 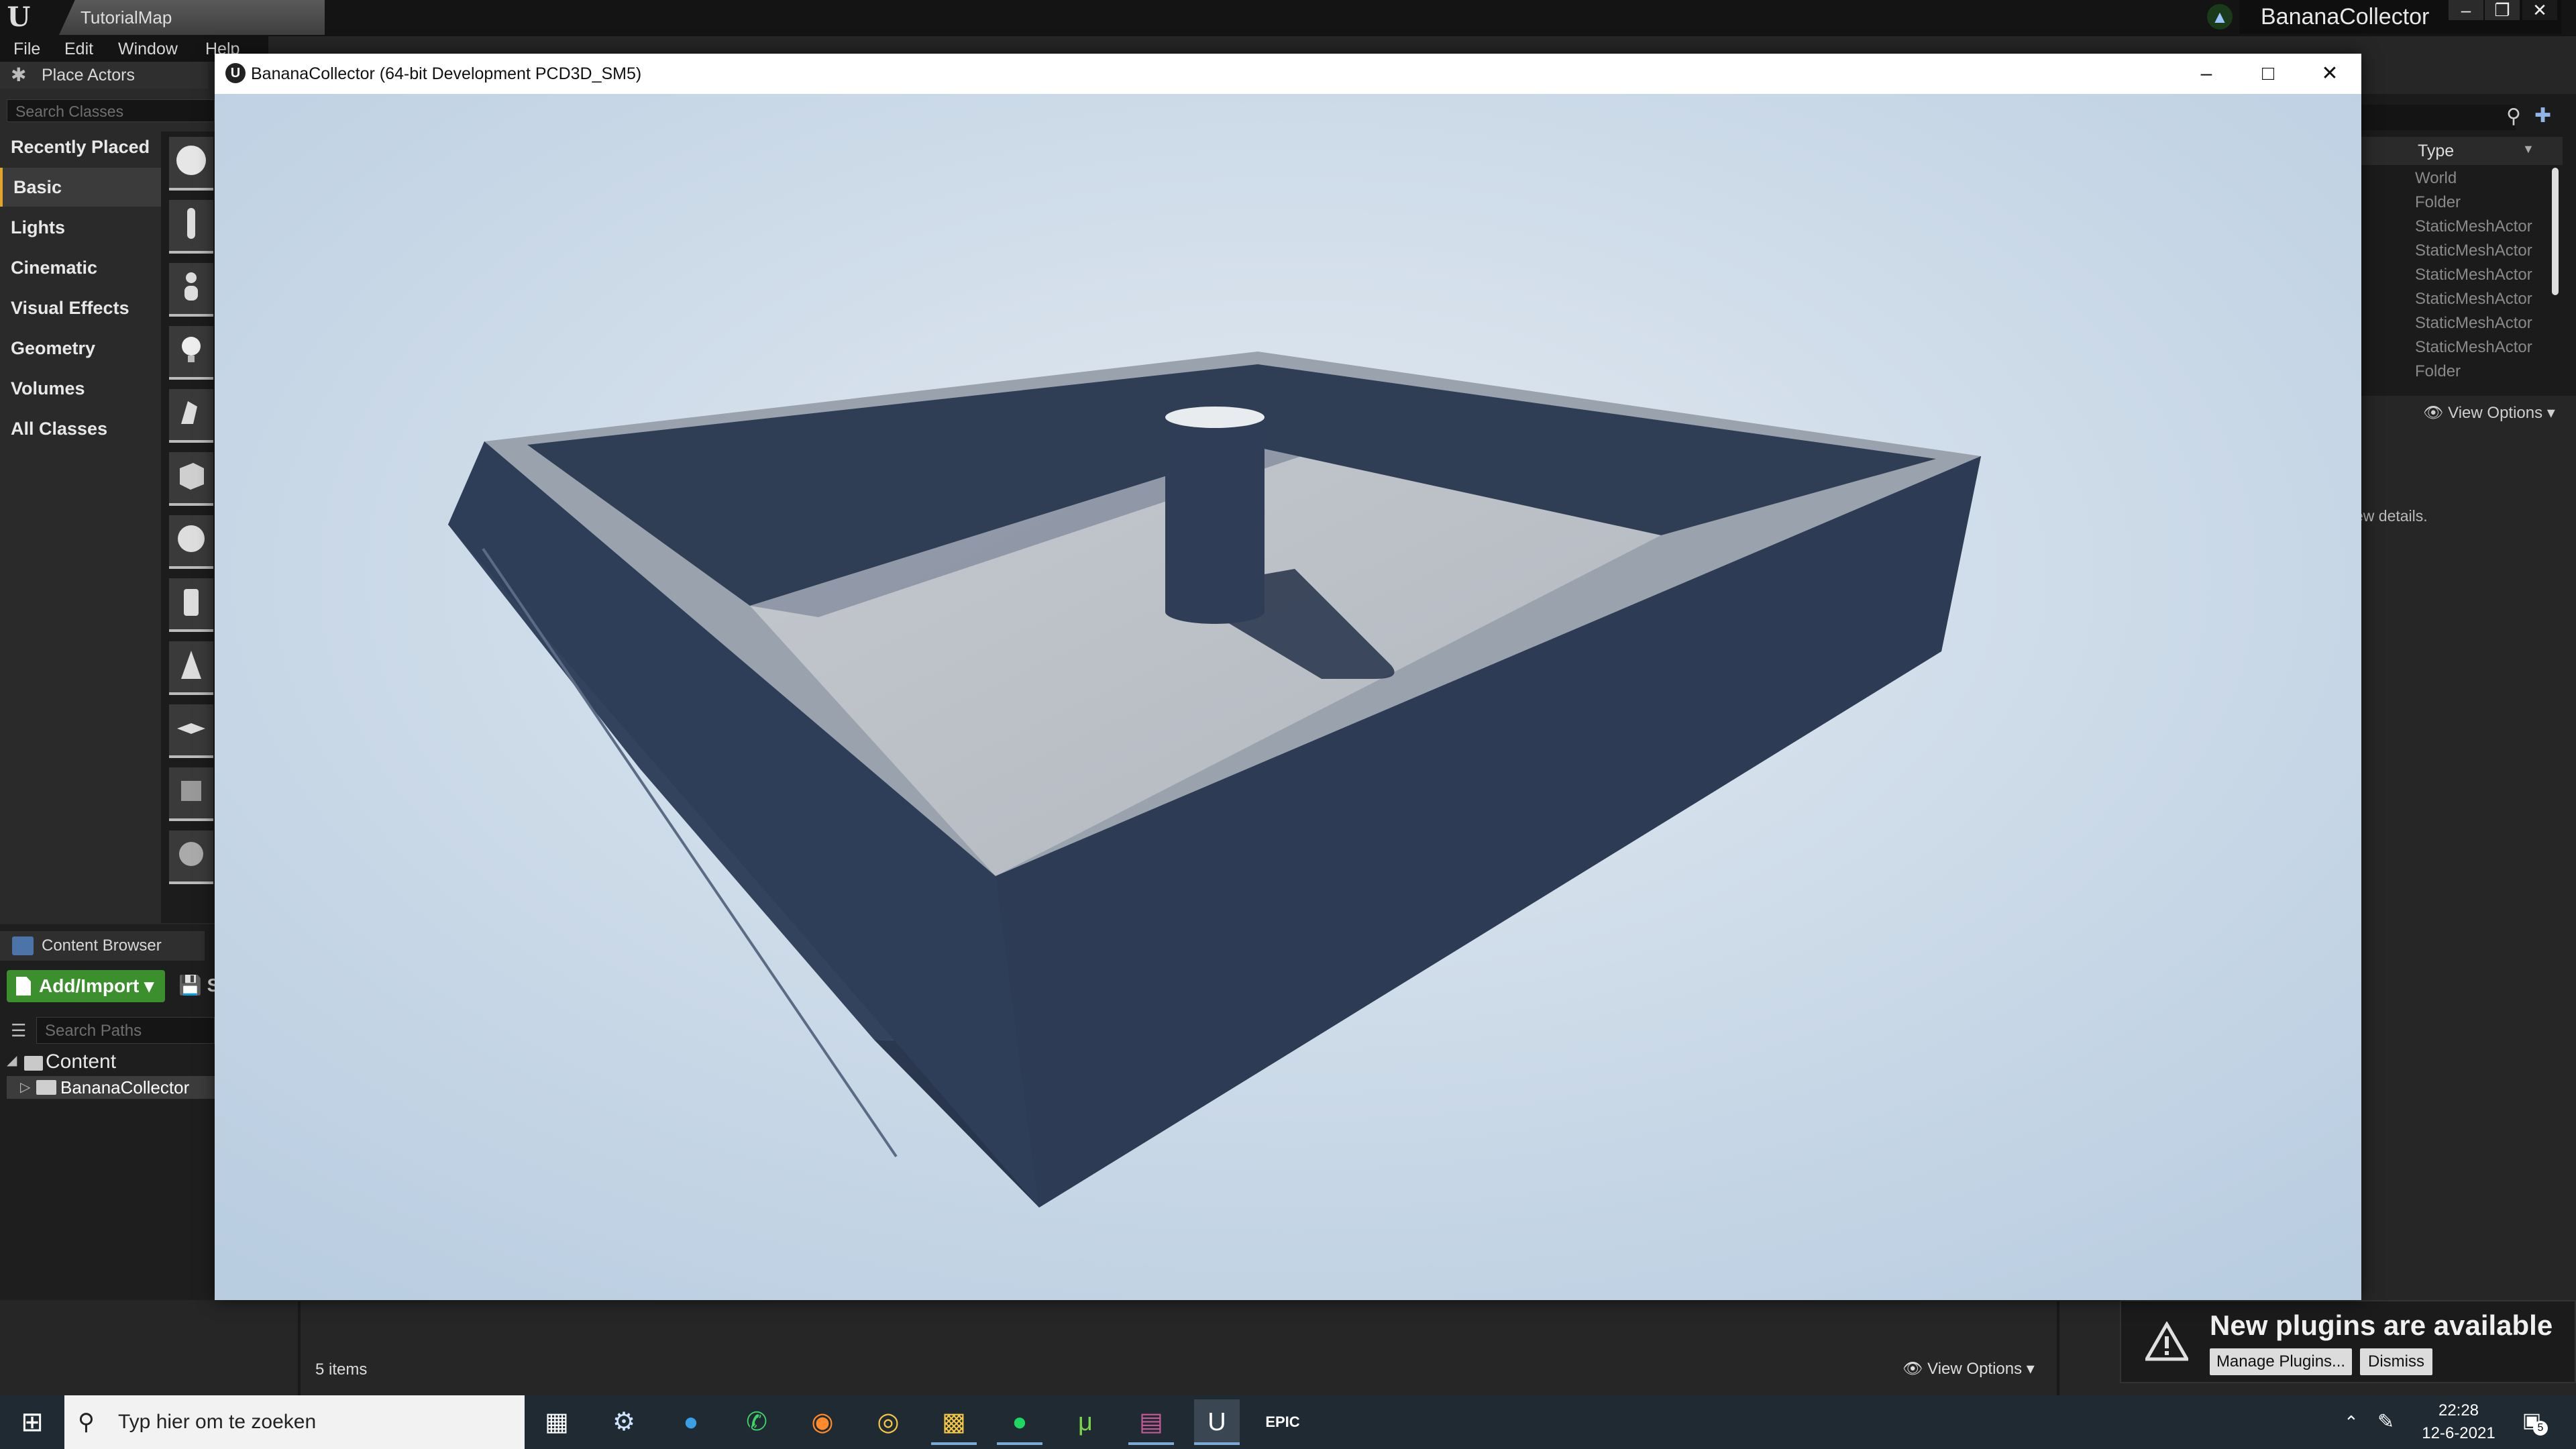 I want to click on sources-toggle-icon: ☰, so click(x=21, y=1030).